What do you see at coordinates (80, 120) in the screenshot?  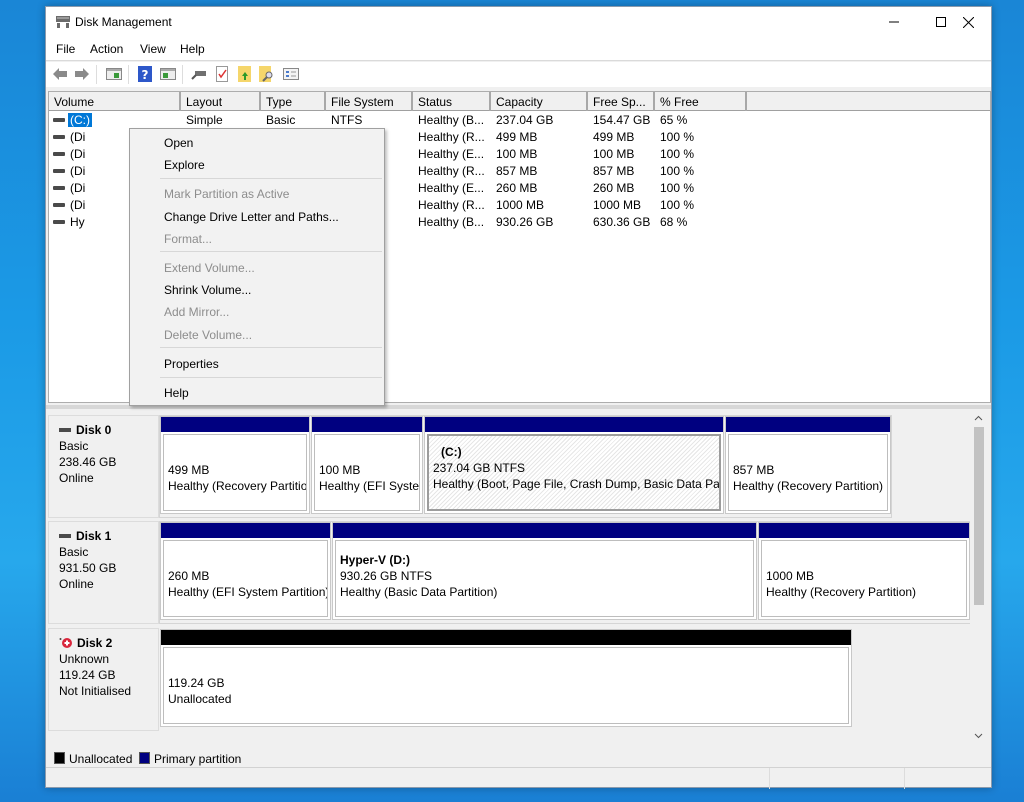 I see `volume-name: (C:)` at bounding box center [80, 120].